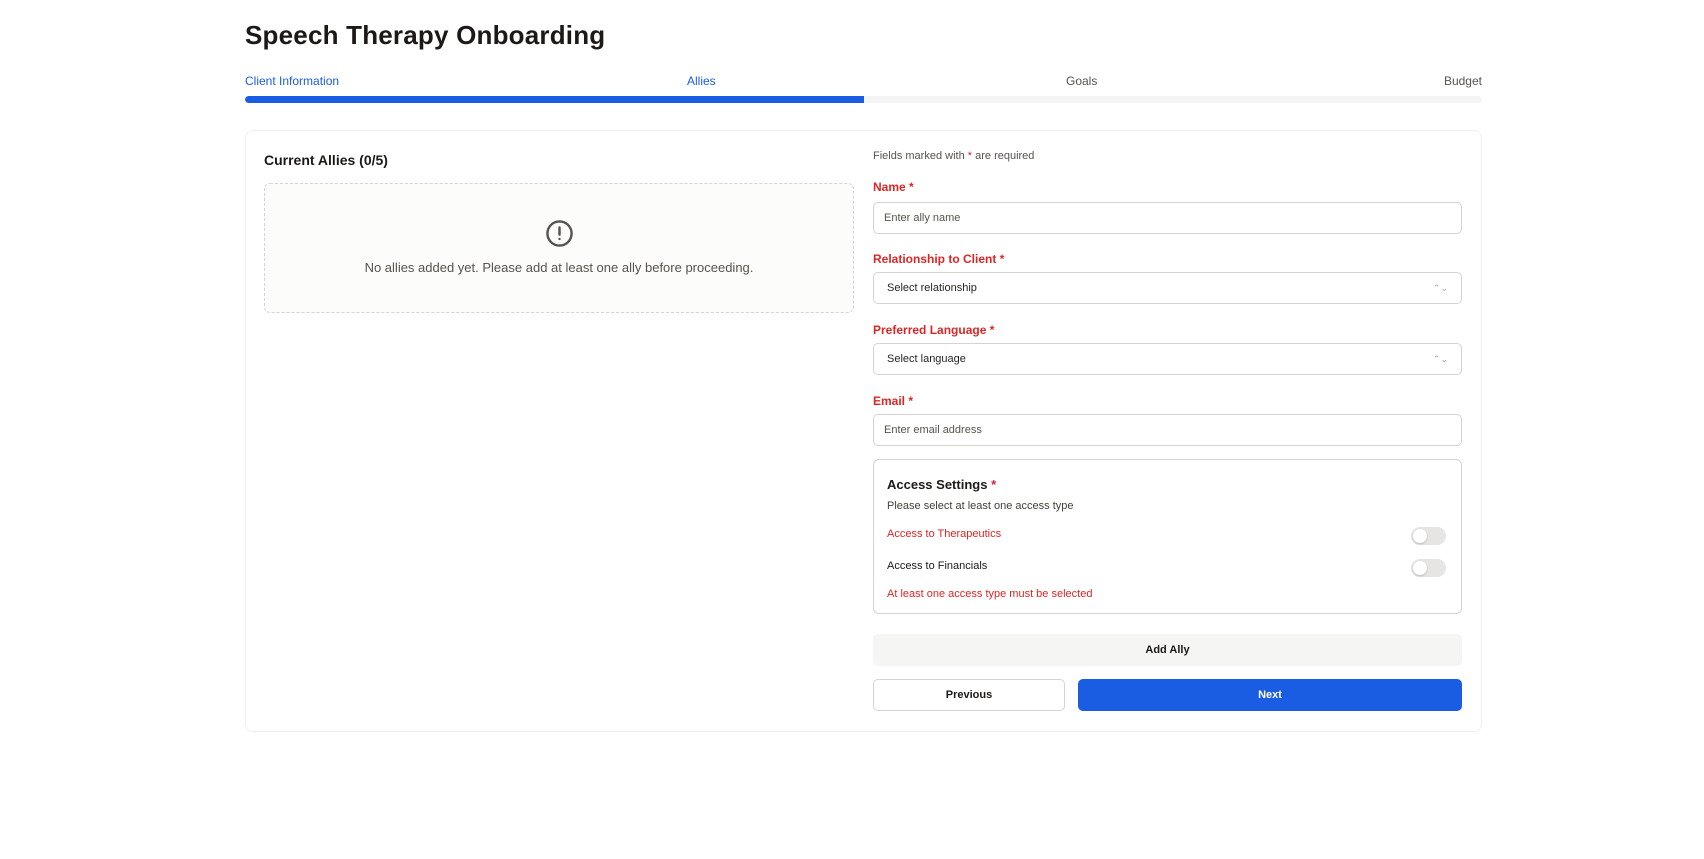 Image resolution: width=1704 pixels, height=859 pixels. Describe the element at coordinates (932, 288) in the screenshot. I see `relationship-selected-value: Select relationship` at that location.